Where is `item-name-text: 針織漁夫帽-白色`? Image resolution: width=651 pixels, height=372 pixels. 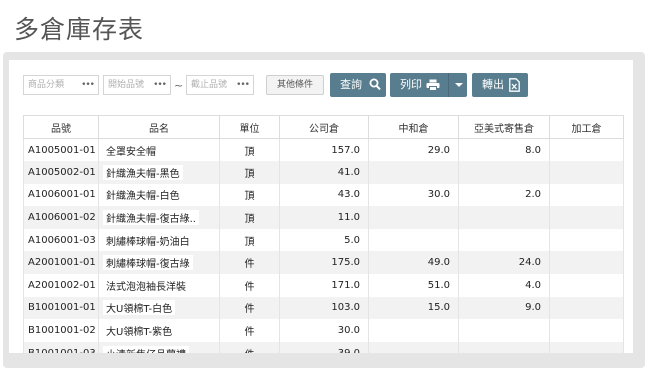 item-name-text: 針織漁夫帽-白色 is located at coordinates (143, 195).